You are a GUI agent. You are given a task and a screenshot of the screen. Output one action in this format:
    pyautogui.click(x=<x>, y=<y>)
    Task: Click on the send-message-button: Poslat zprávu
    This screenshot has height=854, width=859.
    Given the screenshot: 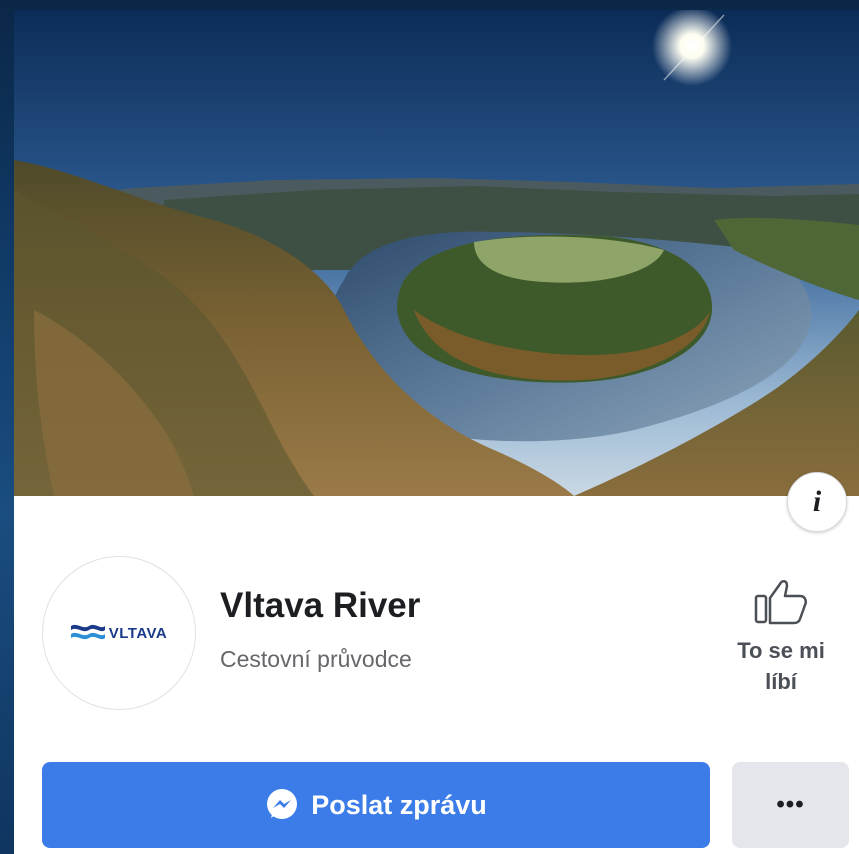 What is the action you would take?
    pyautogui.click(x=376, y=805)
    